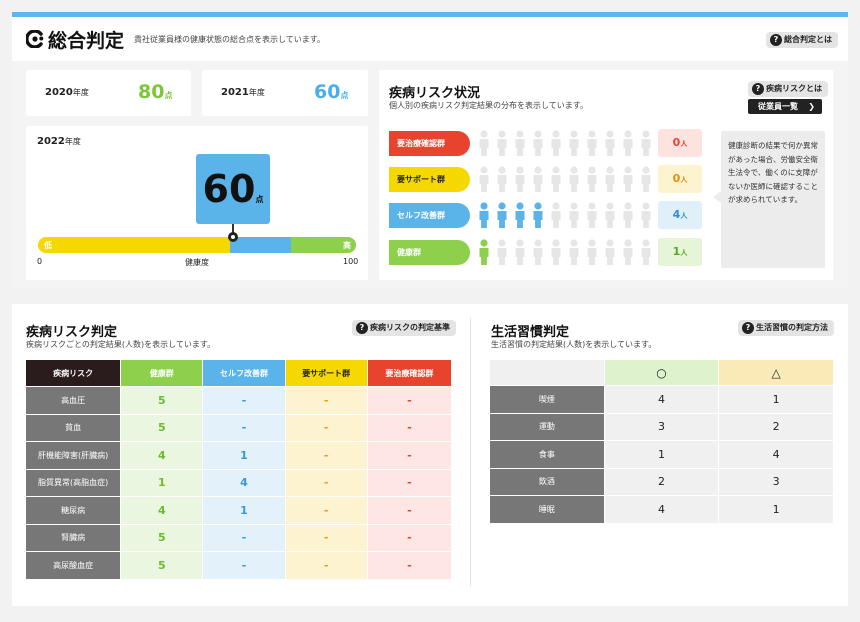  I want to click on risk-help-label: 疾病リスクとは, so click(794, 88).